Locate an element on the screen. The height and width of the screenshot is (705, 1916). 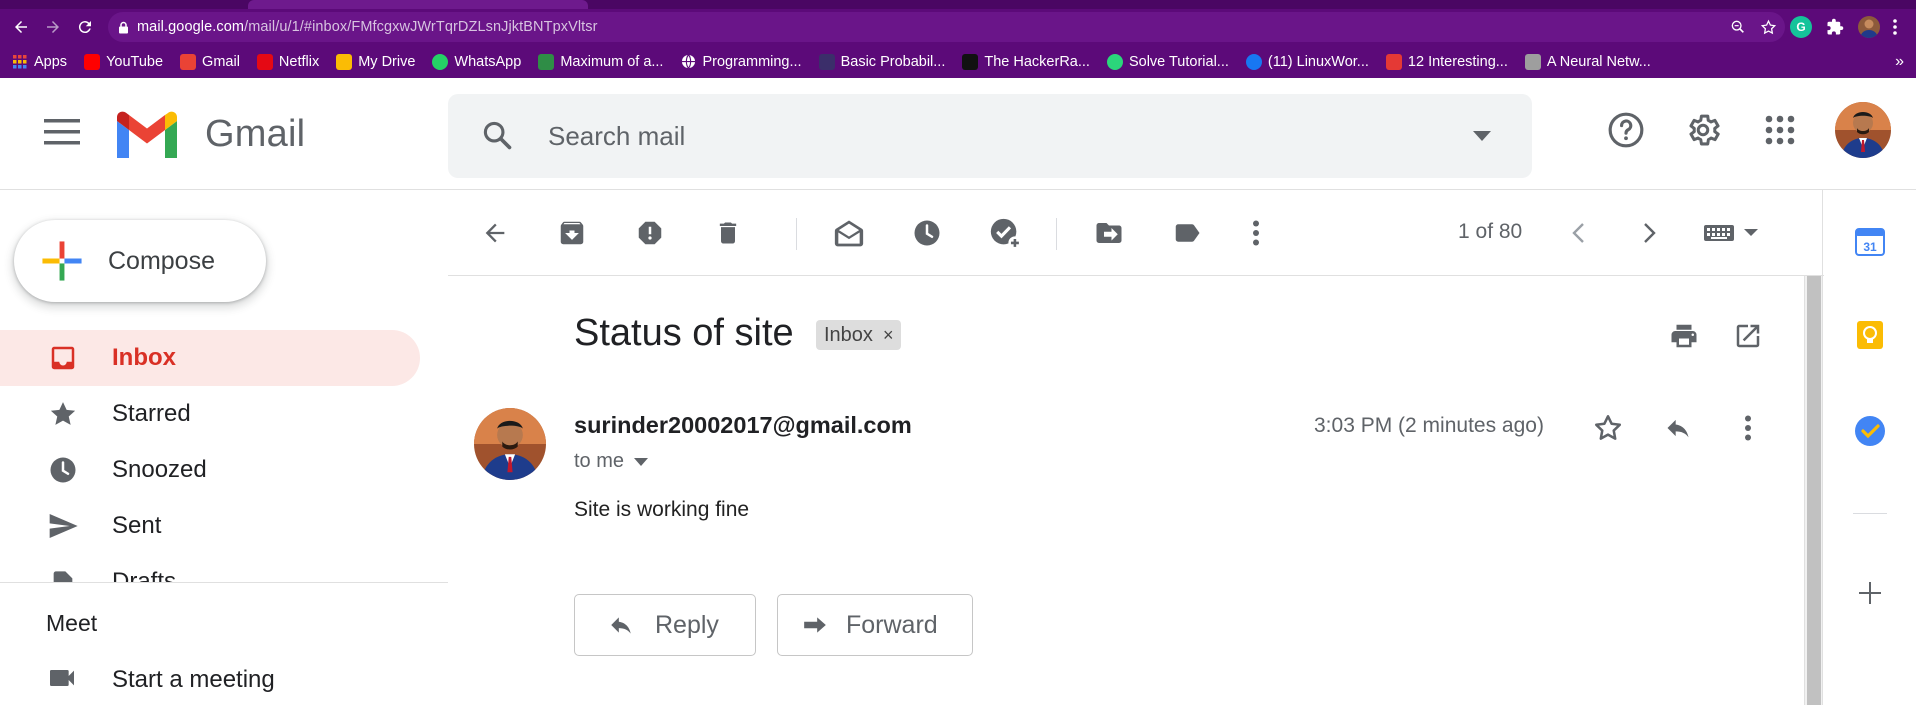
tasks-icon is located at coordinates (1870, 431).